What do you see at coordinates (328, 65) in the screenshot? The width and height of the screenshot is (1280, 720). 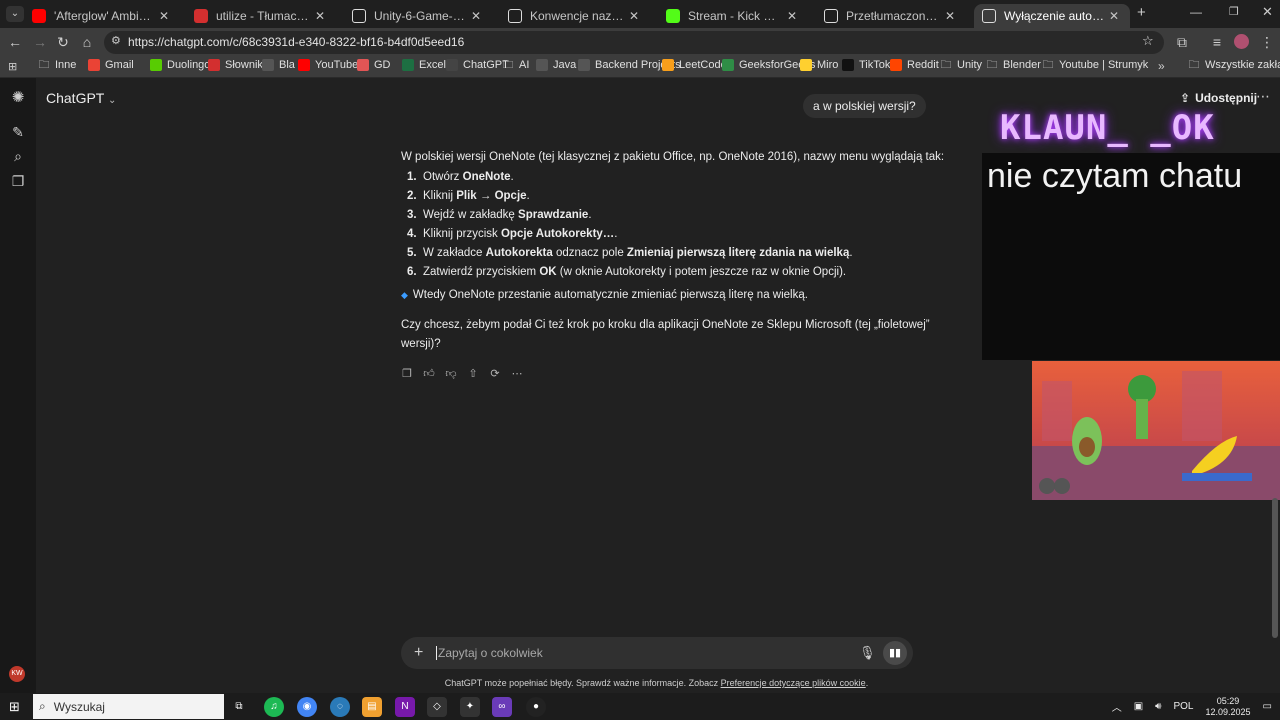 I see `bookmark-item: YouTube` at bounding box center [328, 65].